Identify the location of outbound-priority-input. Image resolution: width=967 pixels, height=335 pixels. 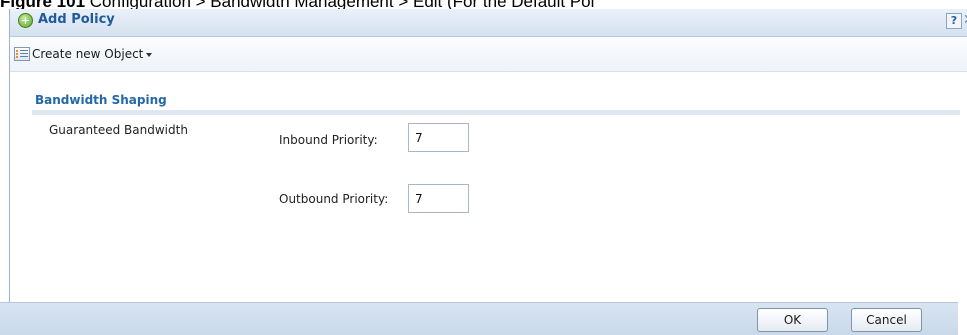
(438, 198).